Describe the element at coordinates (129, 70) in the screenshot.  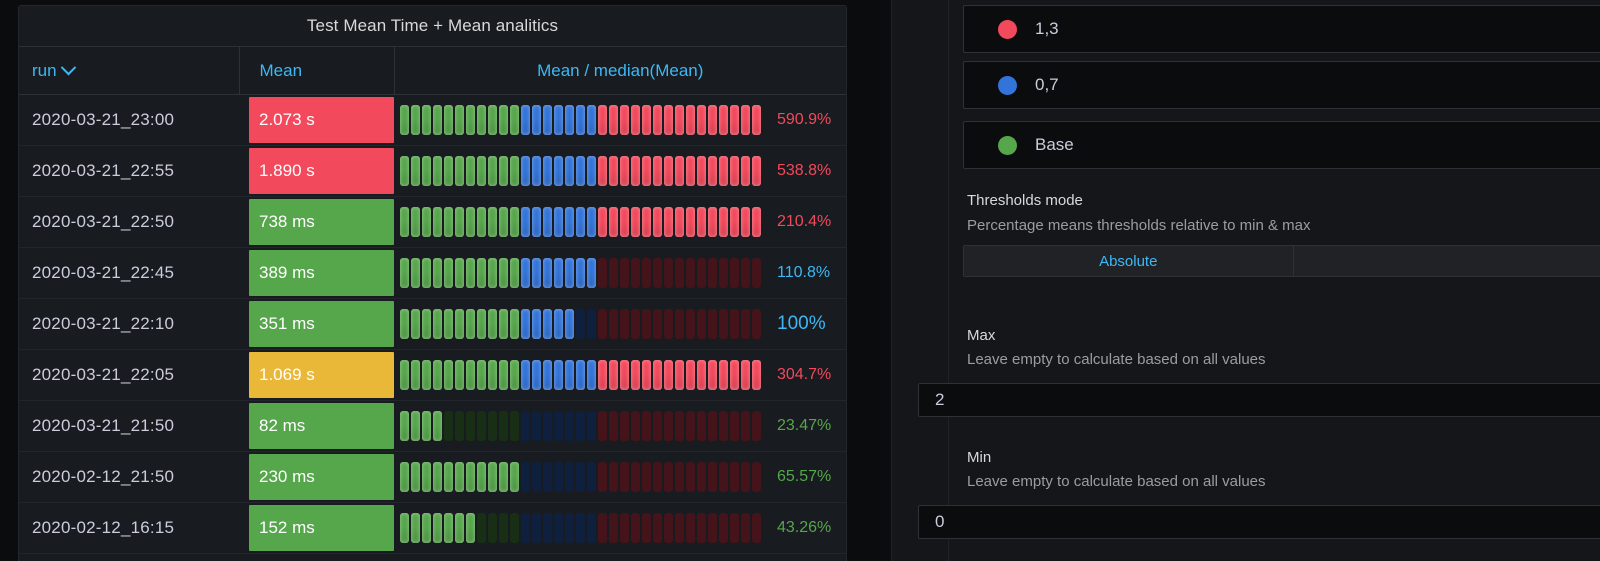
I see `column-header-run: run` at that location.